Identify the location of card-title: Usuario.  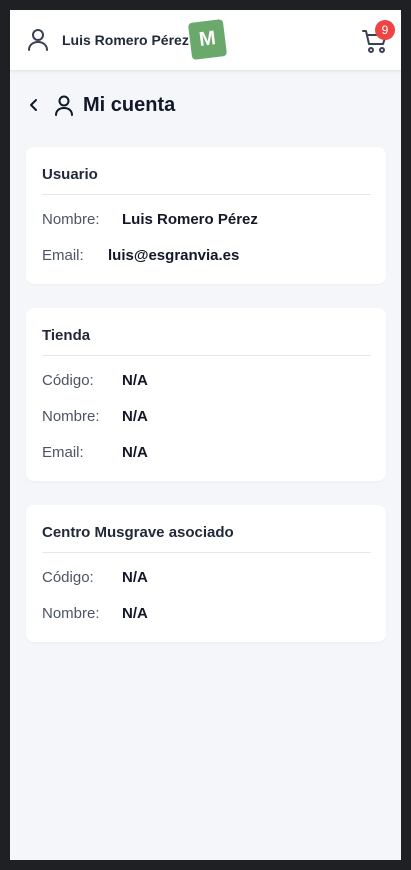
(70, 174).